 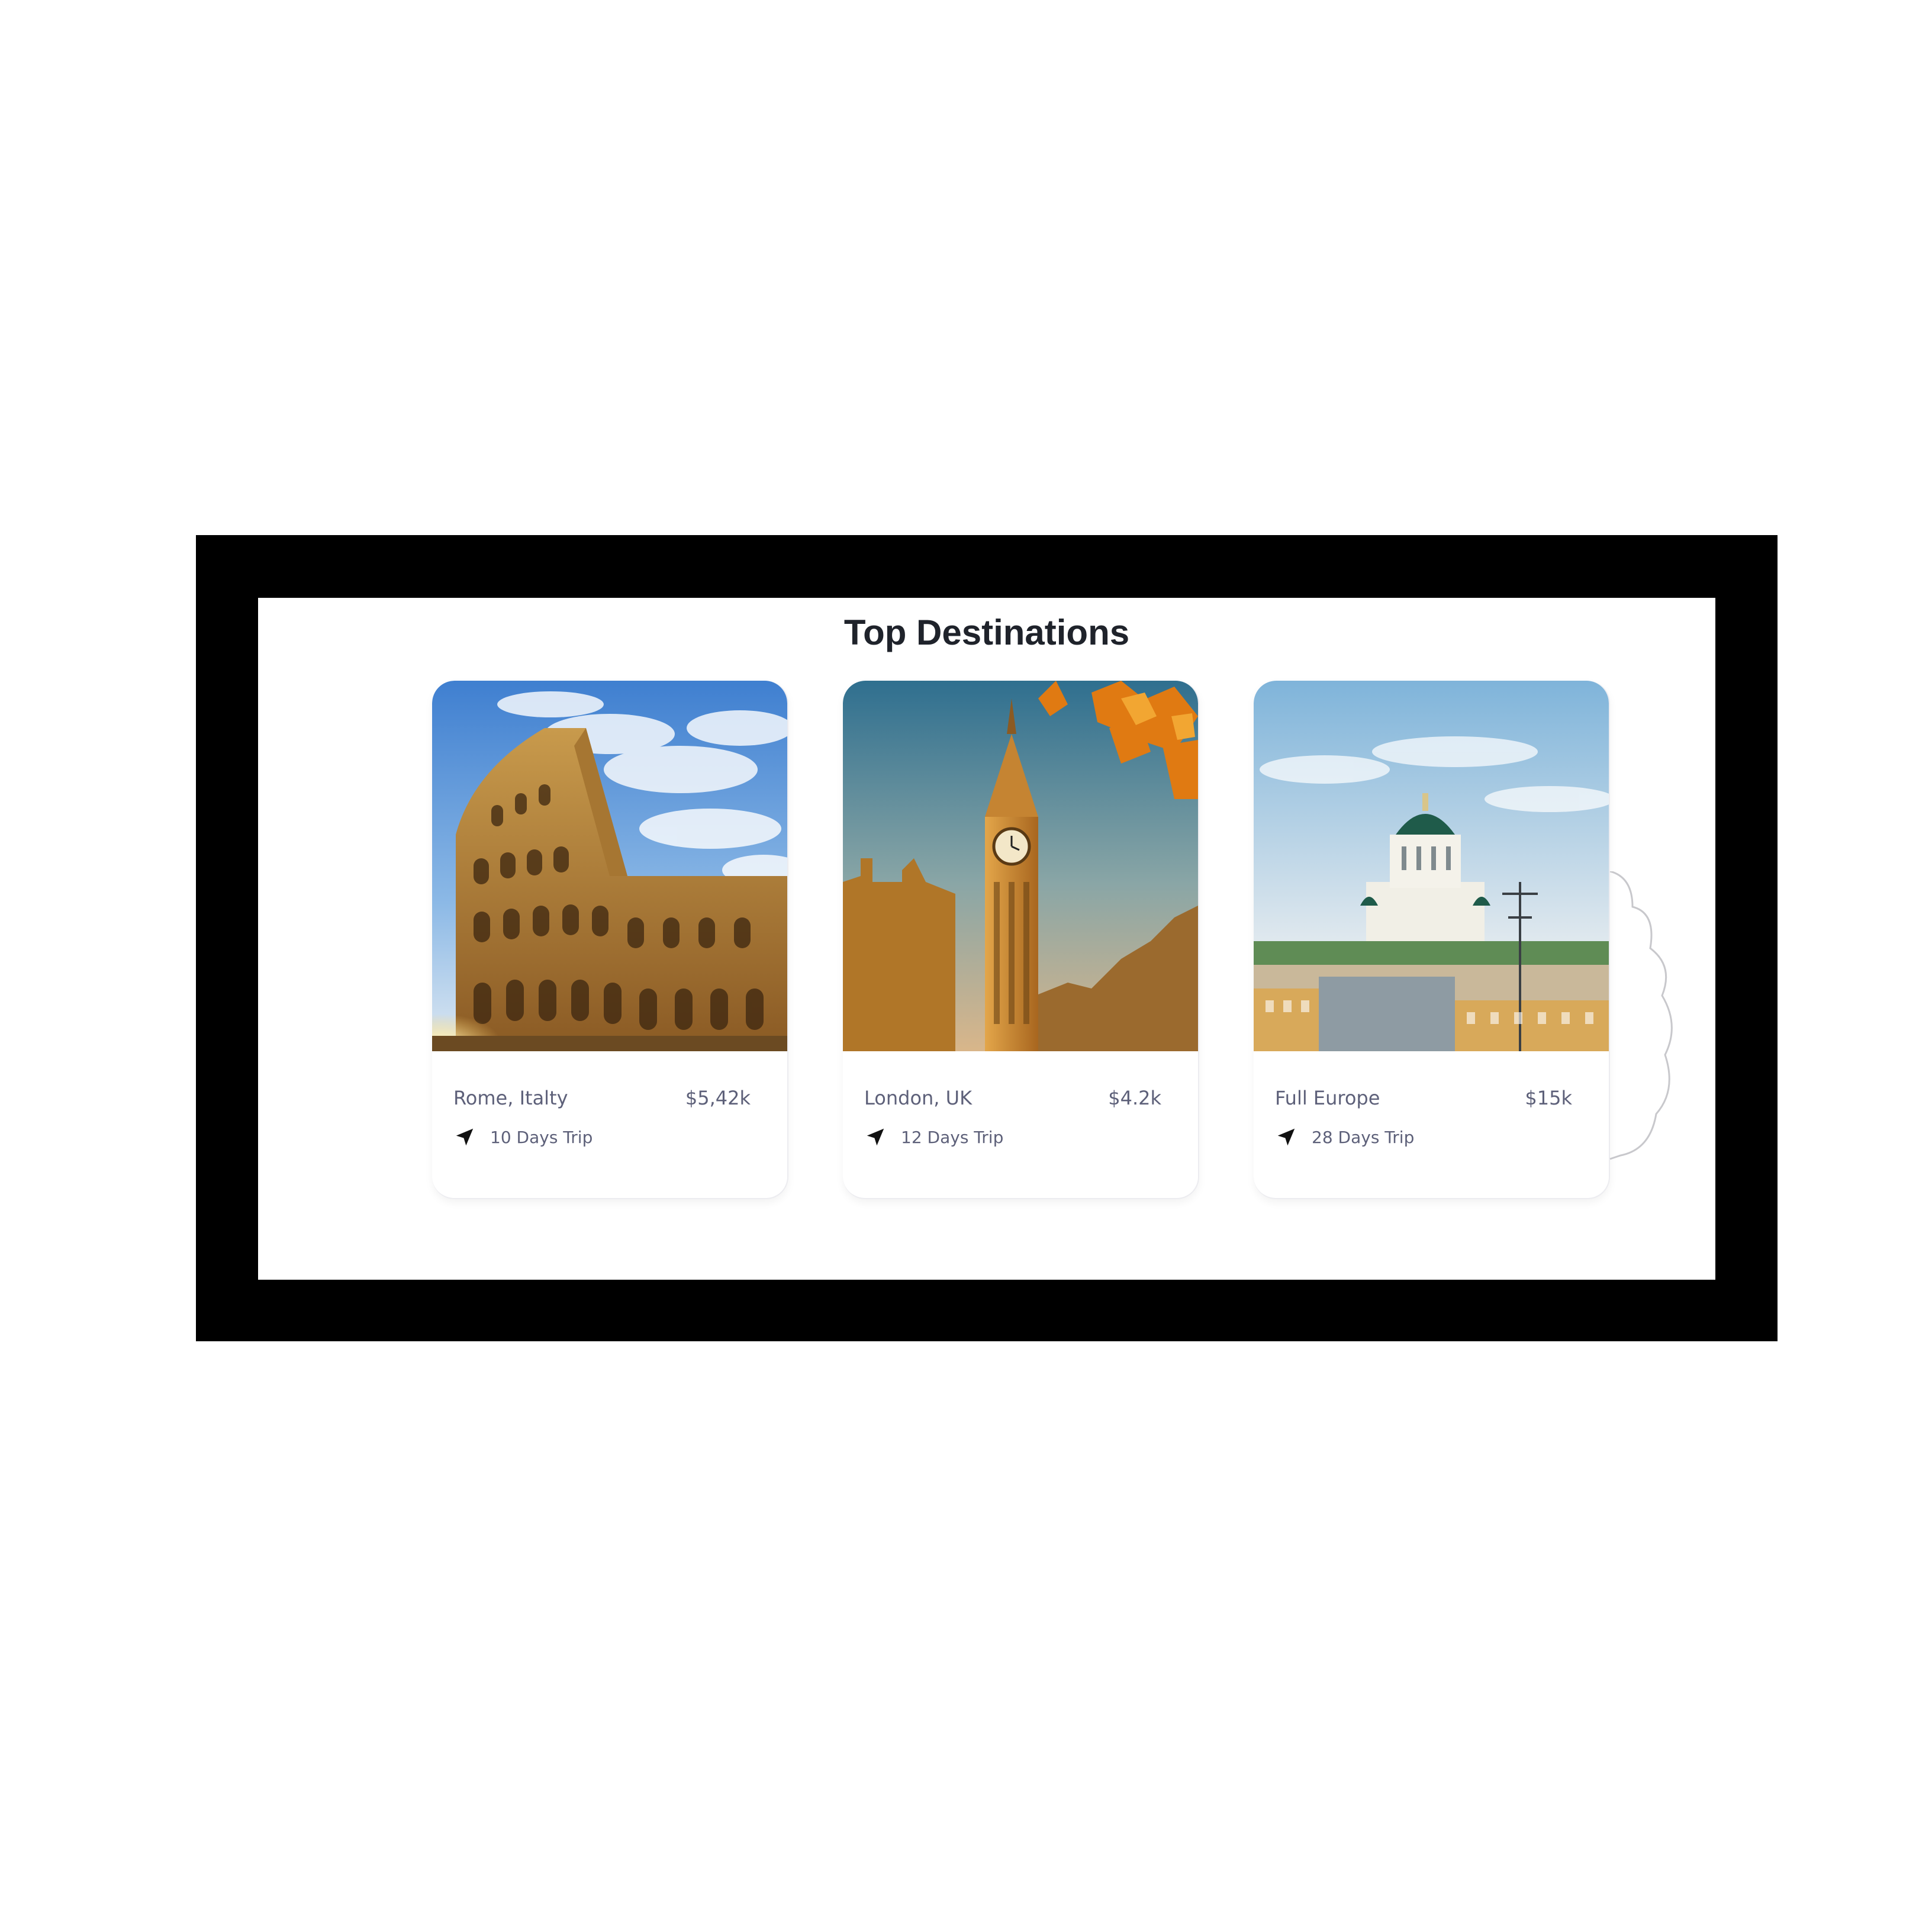 What do you see at coordinates (511, 1098) in the screenshot?
I see `destination-name: Rome, Italty` at bounding box center [511, 1098].